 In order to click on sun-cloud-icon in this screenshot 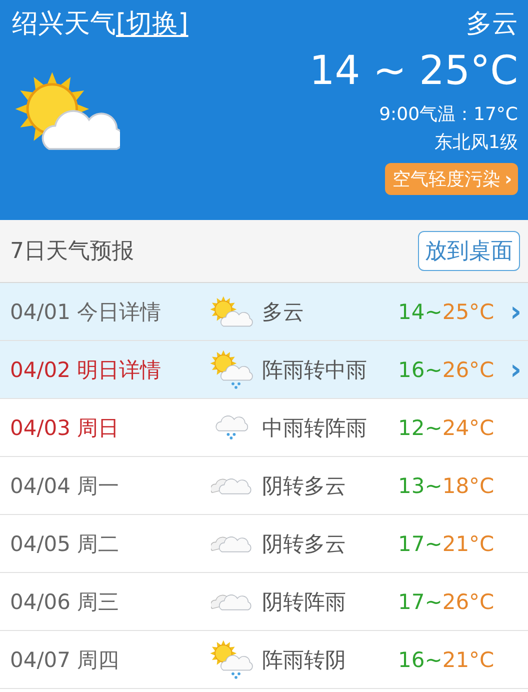, I will do `click(232, 311)`.